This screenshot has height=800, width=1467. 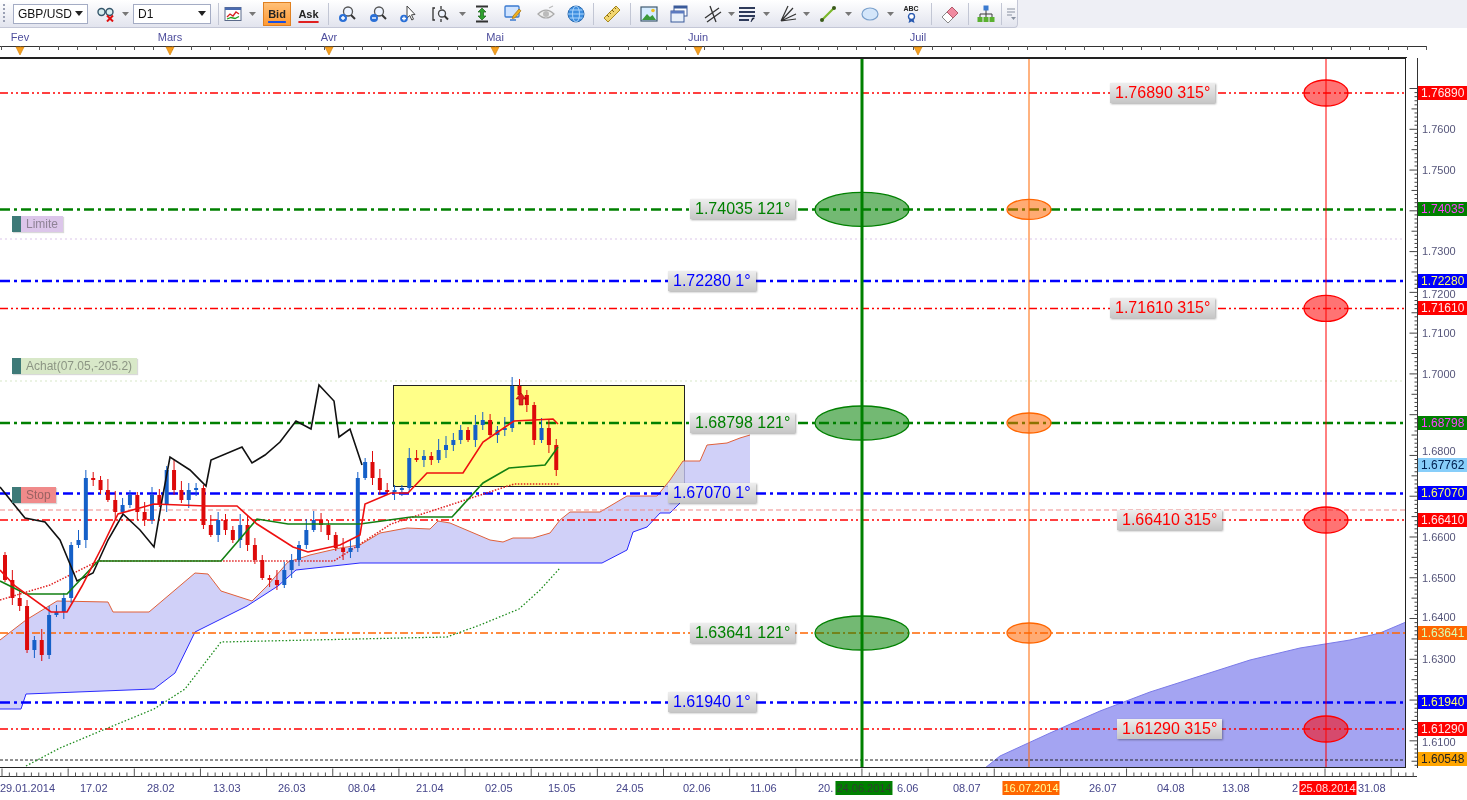 What do you see at coordinates (38, 495) in the screenshot?
I see `order-label: Stop` at bounding box center [38, 495].